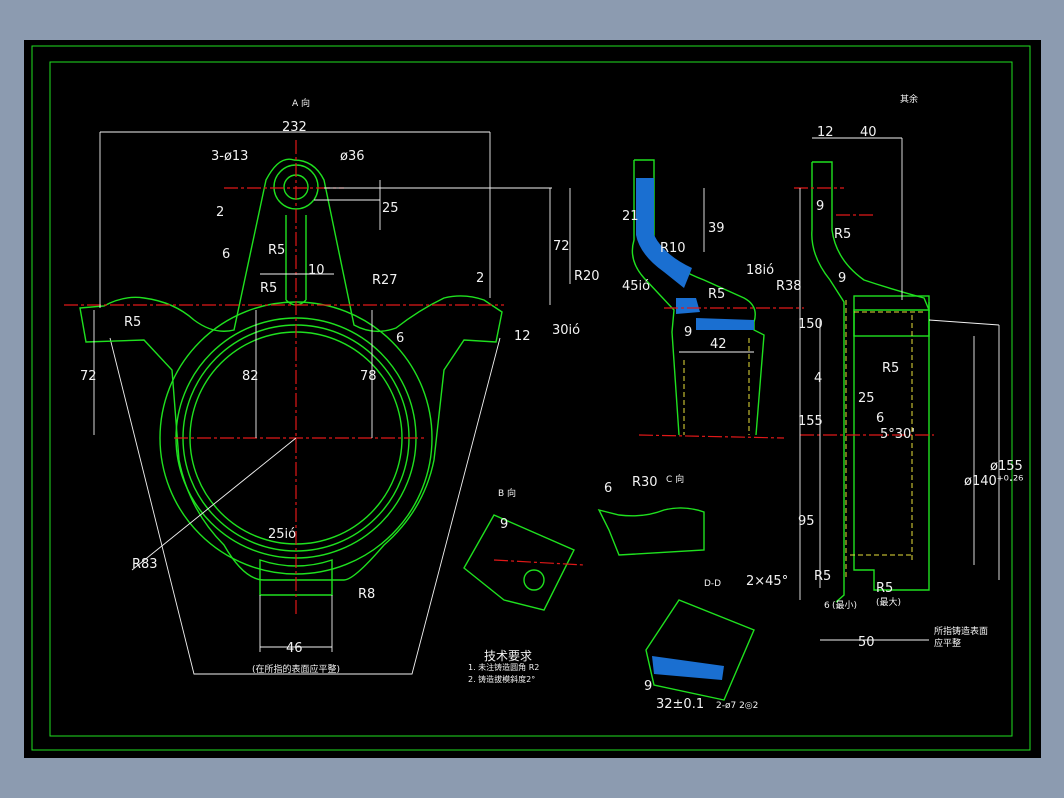 Image resolution: width=1064 pixels, height=798 pixels. I want to click on detail-label-dd: D-D, so click(712, 584).